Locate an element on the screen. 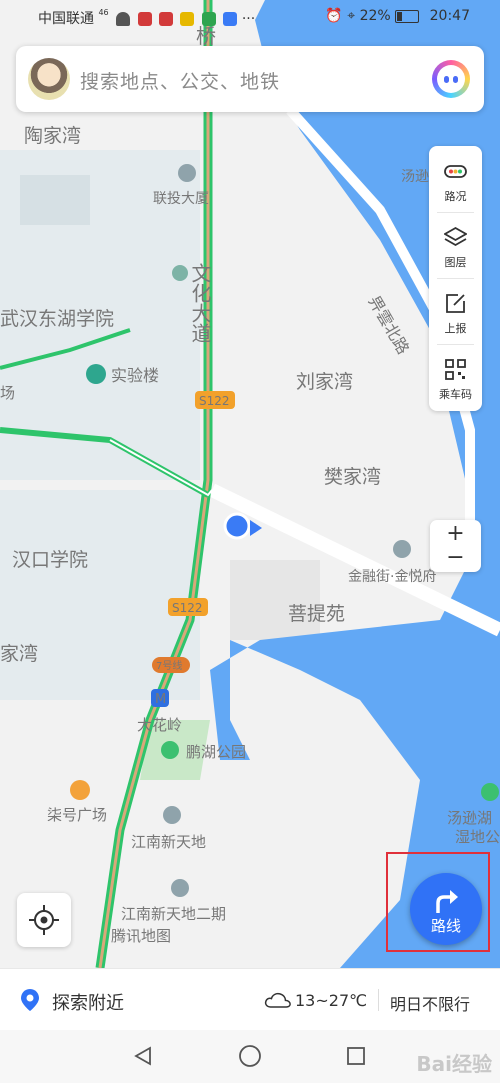  mall2-poi-icon is located at coordinates (180, 888).